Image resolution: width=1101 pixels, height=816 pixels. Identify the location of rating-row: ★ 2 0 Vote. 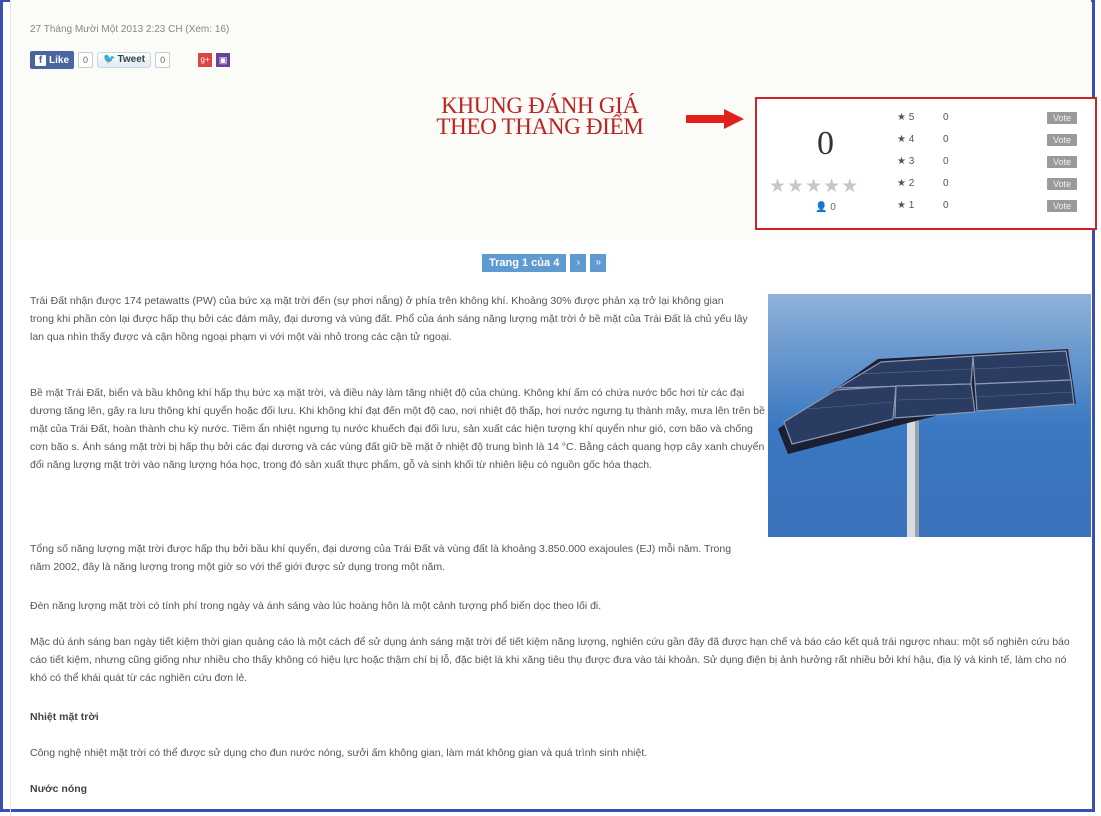
(994, 185).